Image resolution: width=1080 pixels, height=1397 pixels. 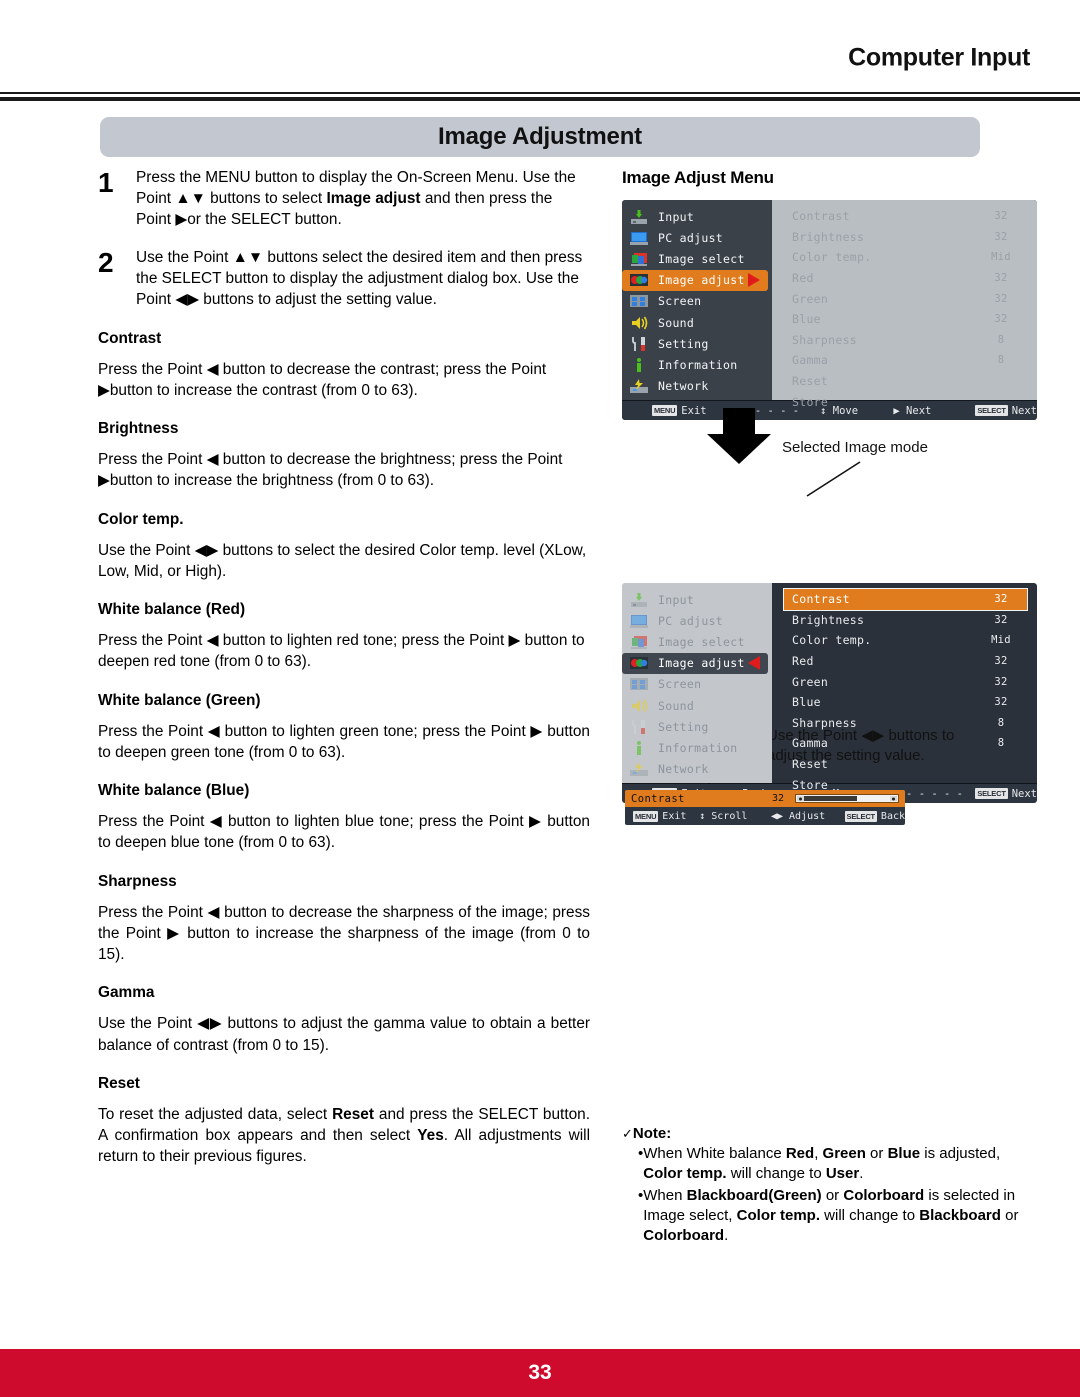 What do you see at coordinates (905, 401) in the screenshot?
I see `osd-item-row: Store` at bounding box center [905, 401].